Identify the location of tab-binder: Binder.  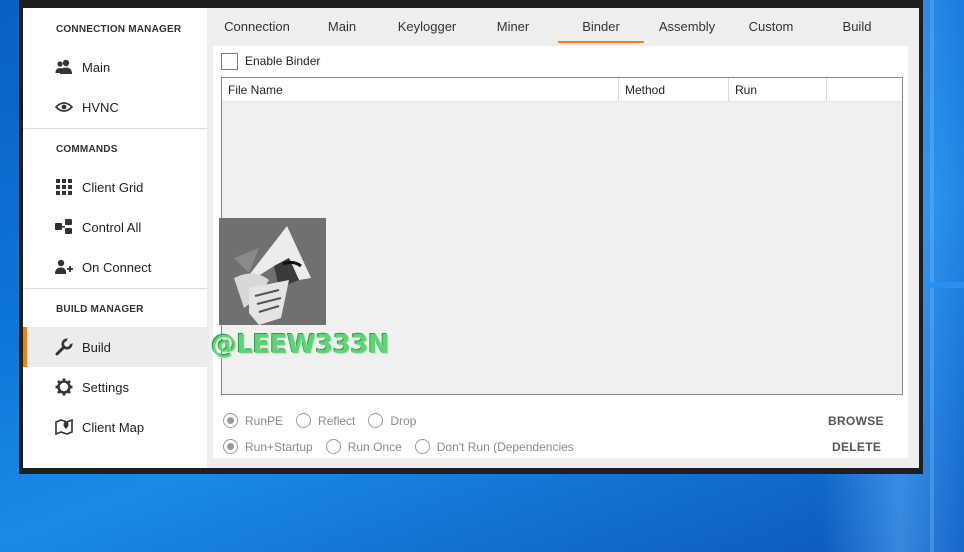
(601, 26).